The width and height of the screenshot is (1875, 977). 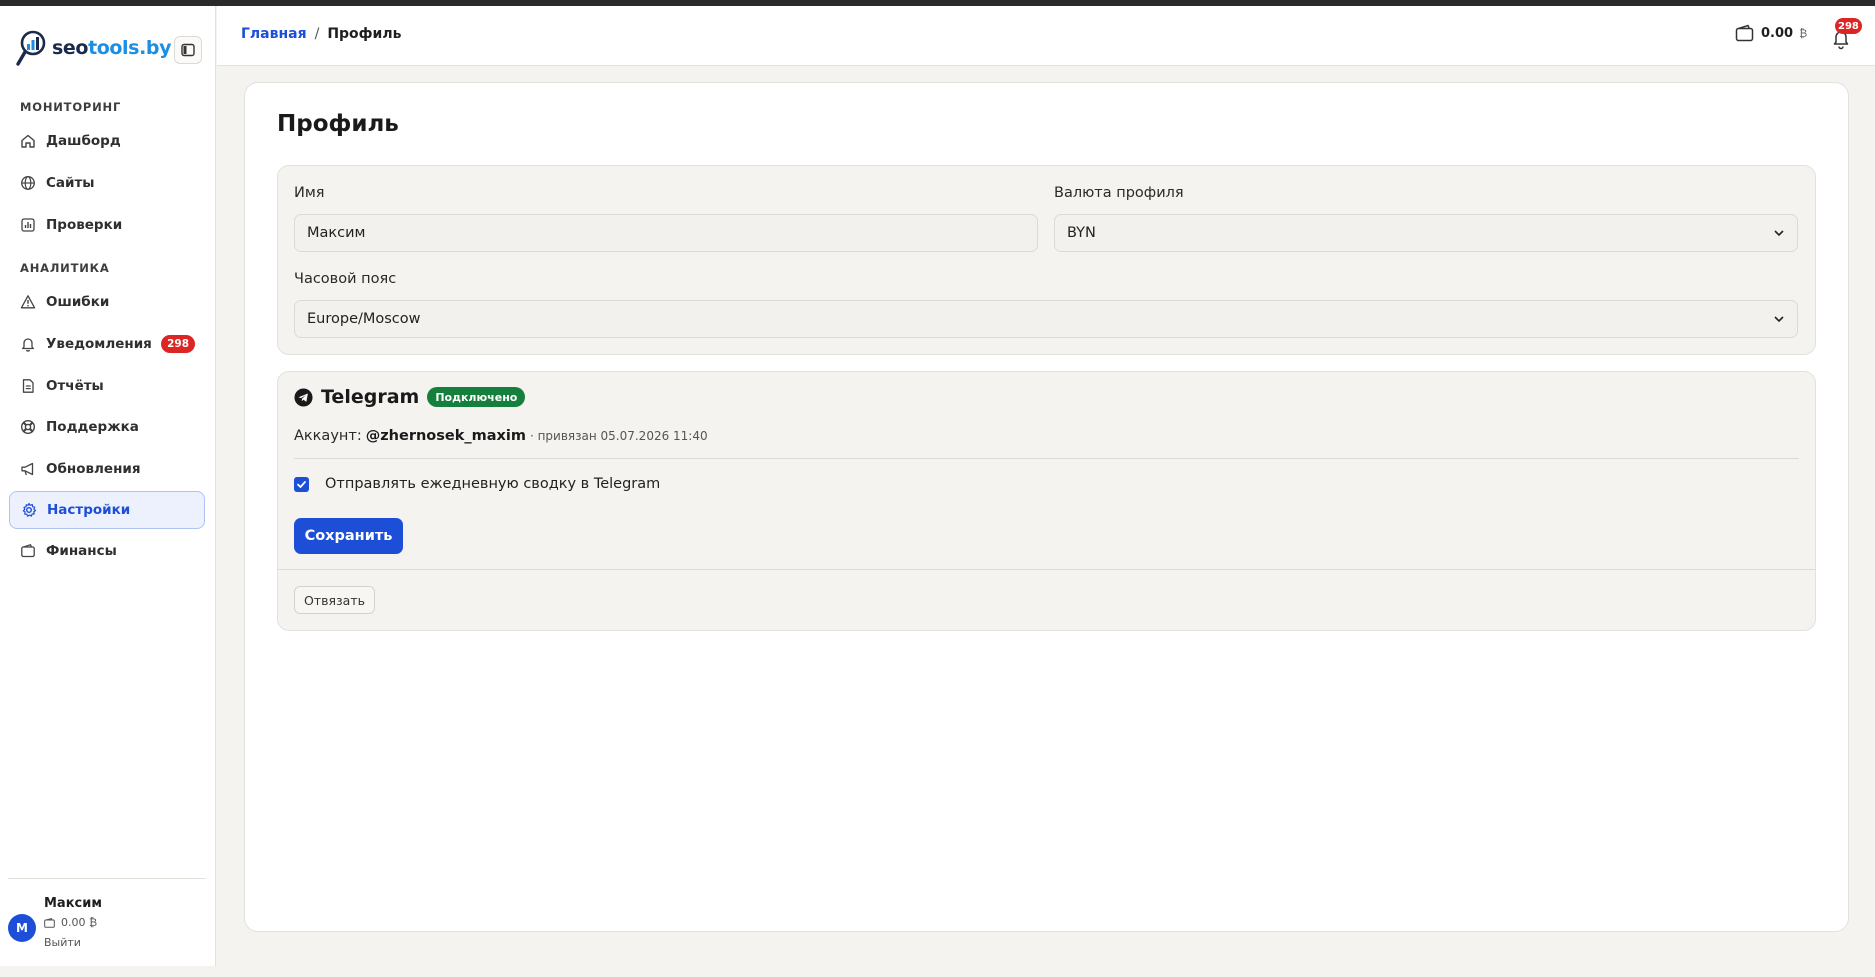 I want to click on currency-symbol: ₿, so click(x=1803, y=33).